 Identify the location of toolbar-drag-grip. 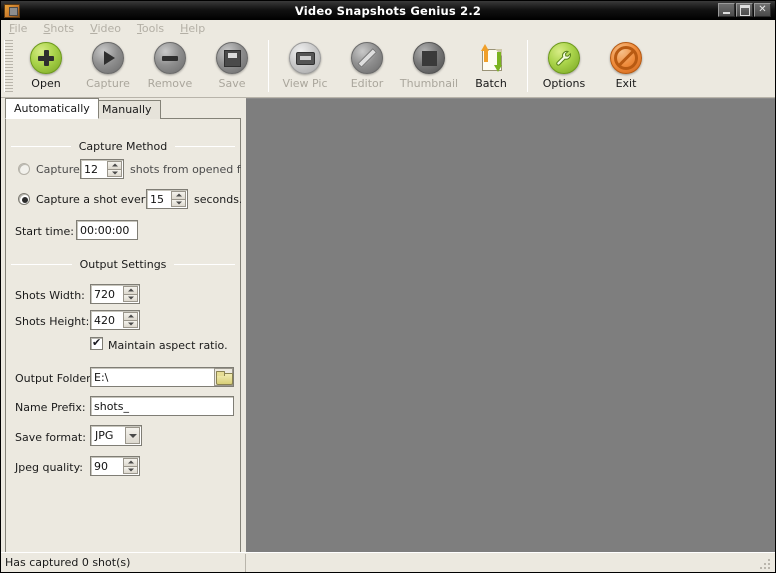
(8, 66).